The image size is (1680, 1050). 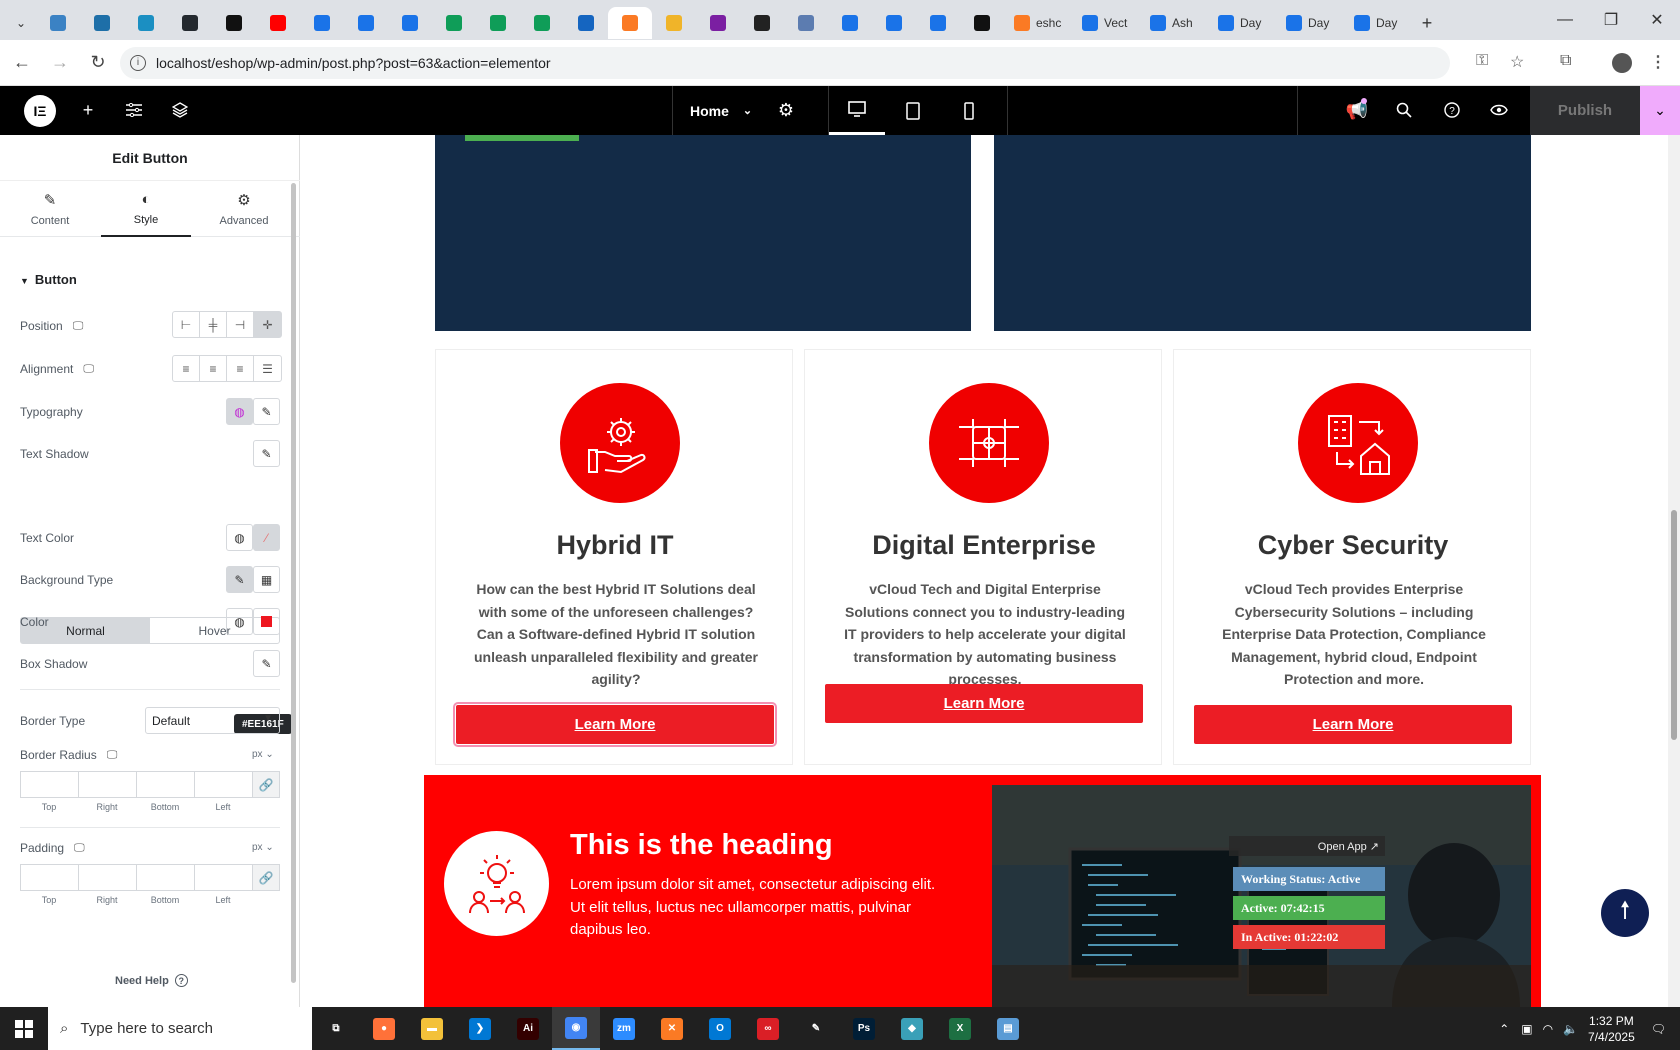 I want to click on open-app-button: Open App ↗, so click(x=1307, y=846).